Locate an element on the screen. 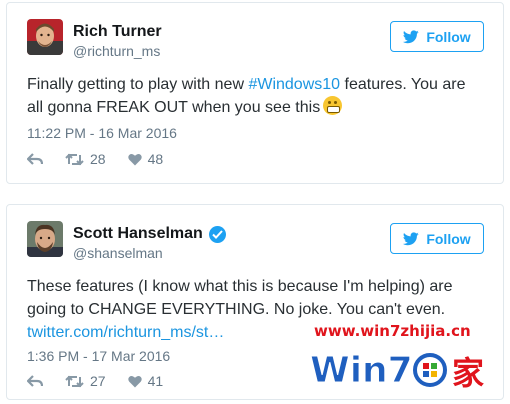 The height and width of the screenshot is (404, 510). site-watermark: www.win7zhijia.cn Win7 家 is located at coordinates (402, 359).